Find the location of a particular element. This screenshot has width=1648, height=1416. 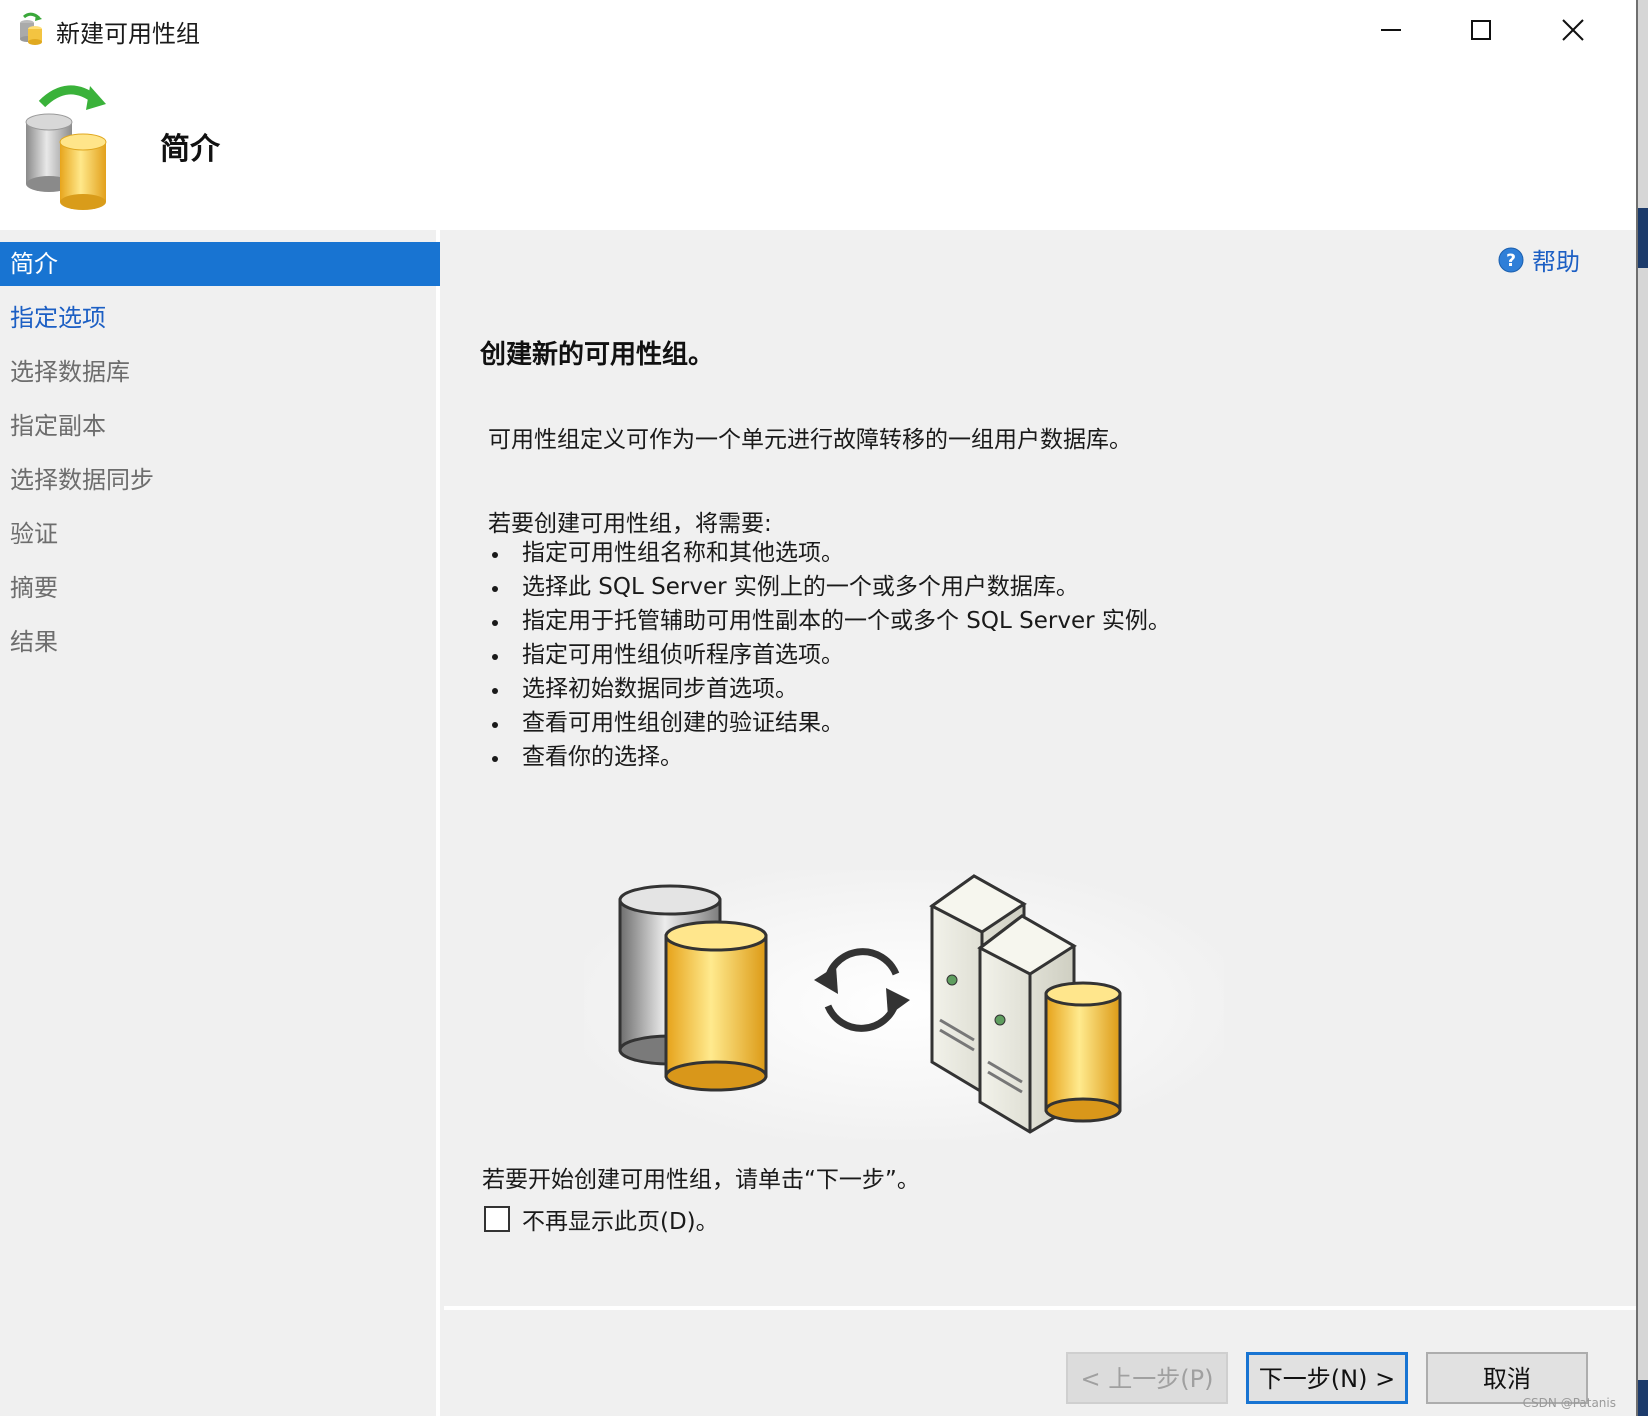

minimize-icon is located at coordinates (1391, 30).